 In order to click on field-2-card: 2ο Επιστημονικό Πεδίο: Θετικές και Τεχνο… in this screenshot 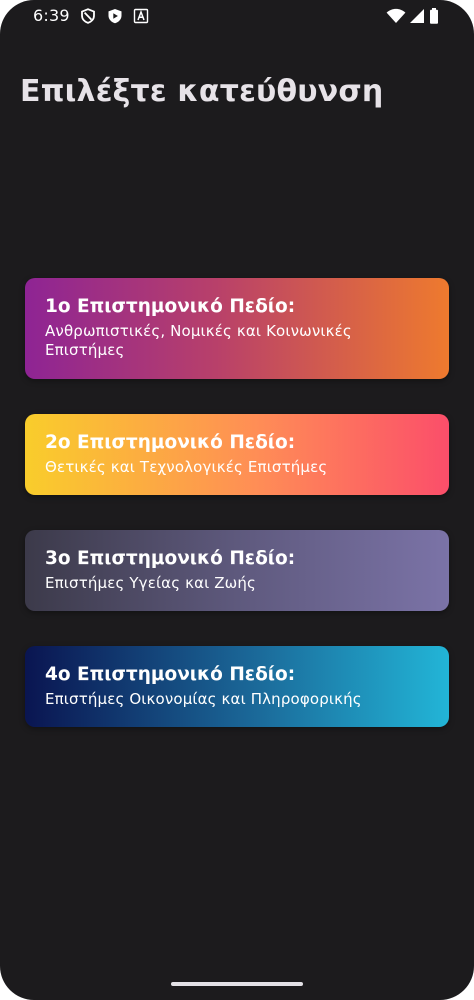, I will do `click(237, 454)`.